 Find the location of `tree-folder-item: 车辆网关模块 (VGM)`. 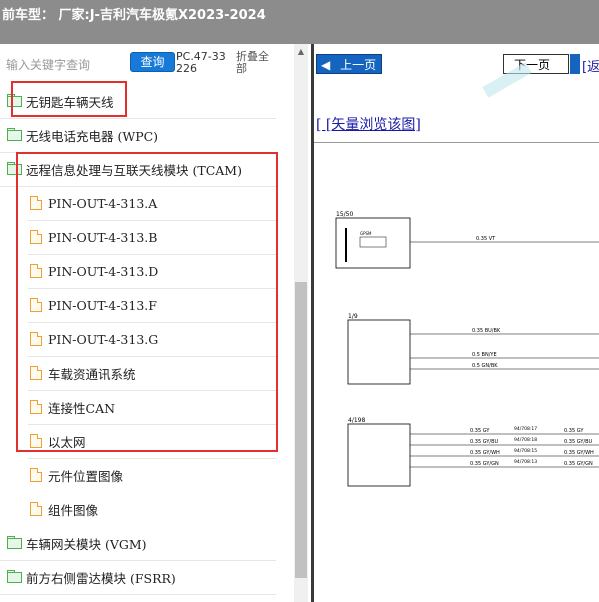

tree-folder-item: 车辆网关模块 (VGM) is located at coordinates (138, 543).